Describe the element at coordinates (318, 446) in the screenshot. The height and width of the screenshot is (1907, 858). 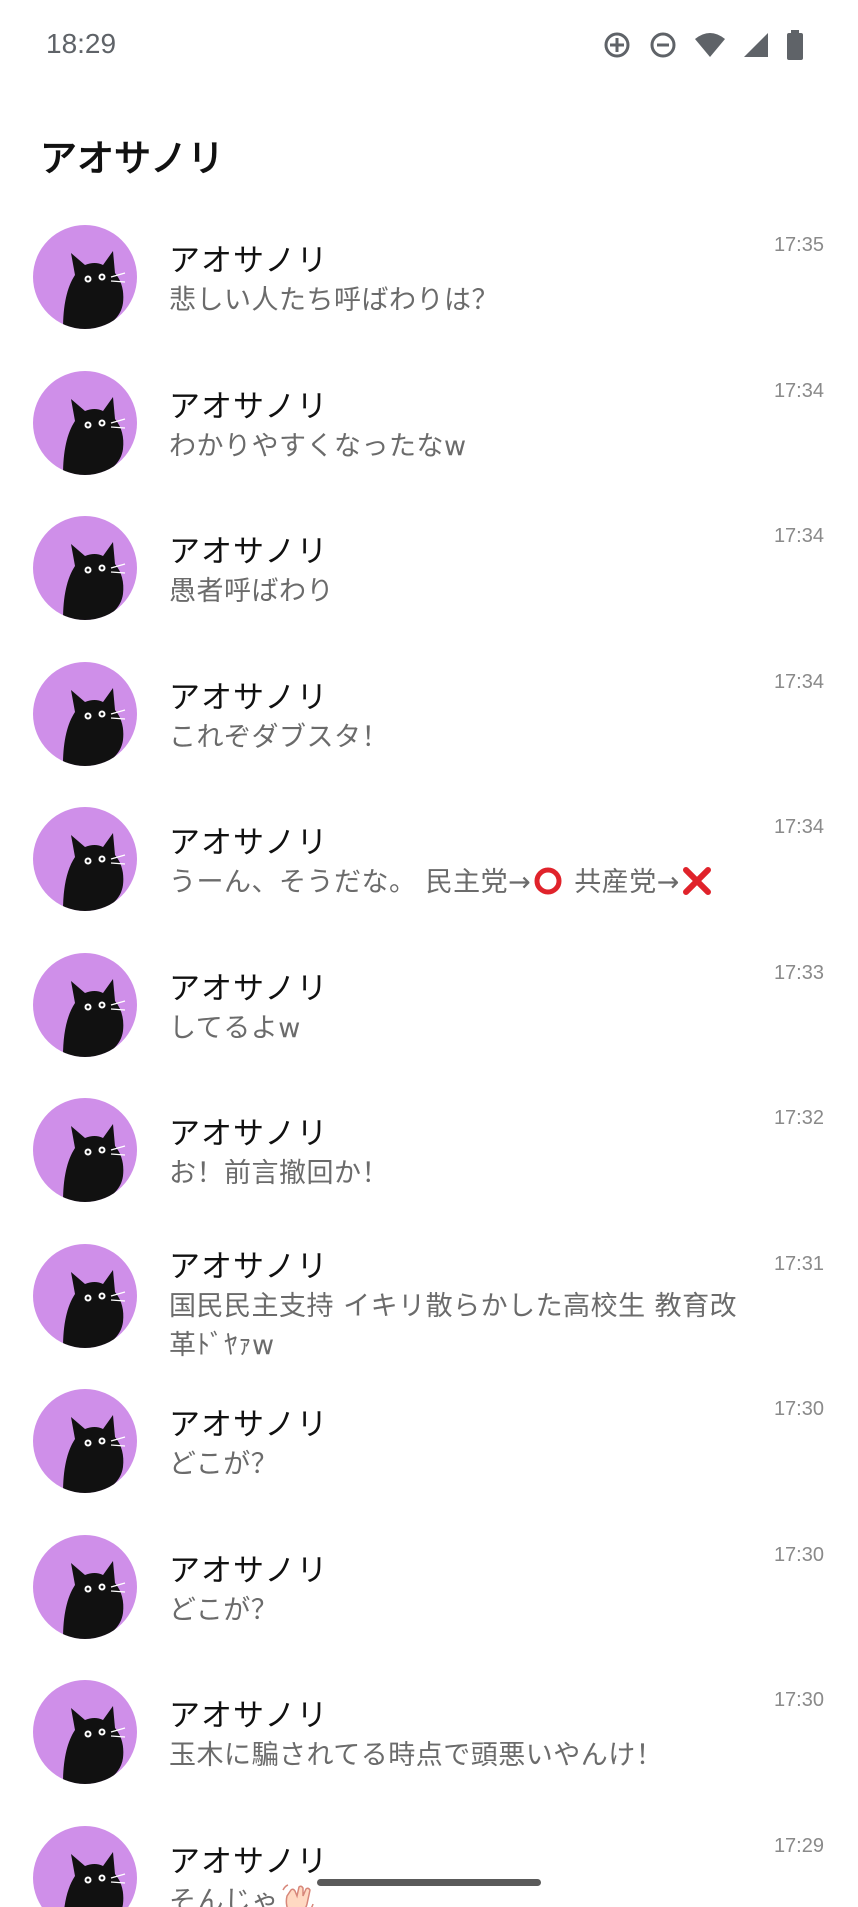
I see `message-preview: わかりやすくなったなw` at that location.